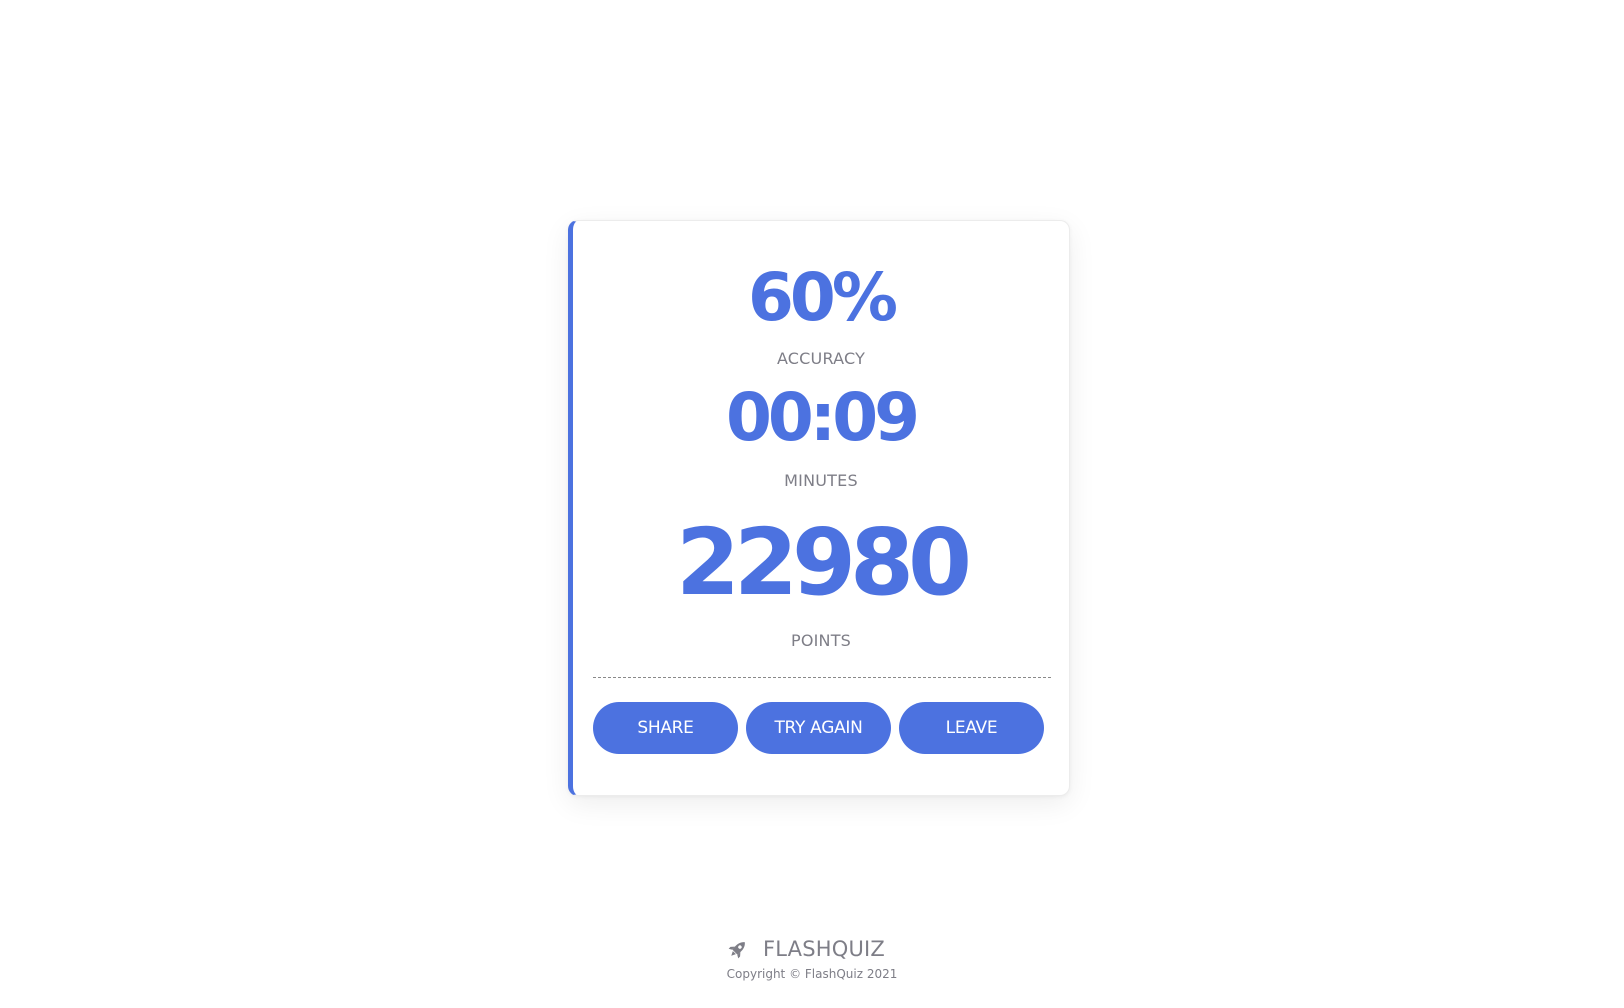  Describe the element at coordinates (971, 728) in the screenshot. I see `leave-button: LEAVE` at that location.